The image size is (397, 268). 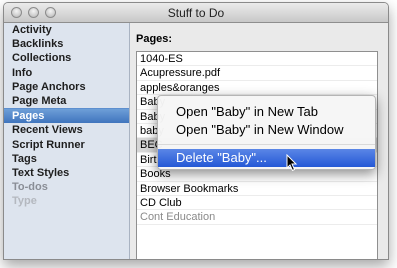 What do you see at coordinates (292, 163) in the screenshot?
I see `mouse-pointer-icon` at bounding box center [292, 163].